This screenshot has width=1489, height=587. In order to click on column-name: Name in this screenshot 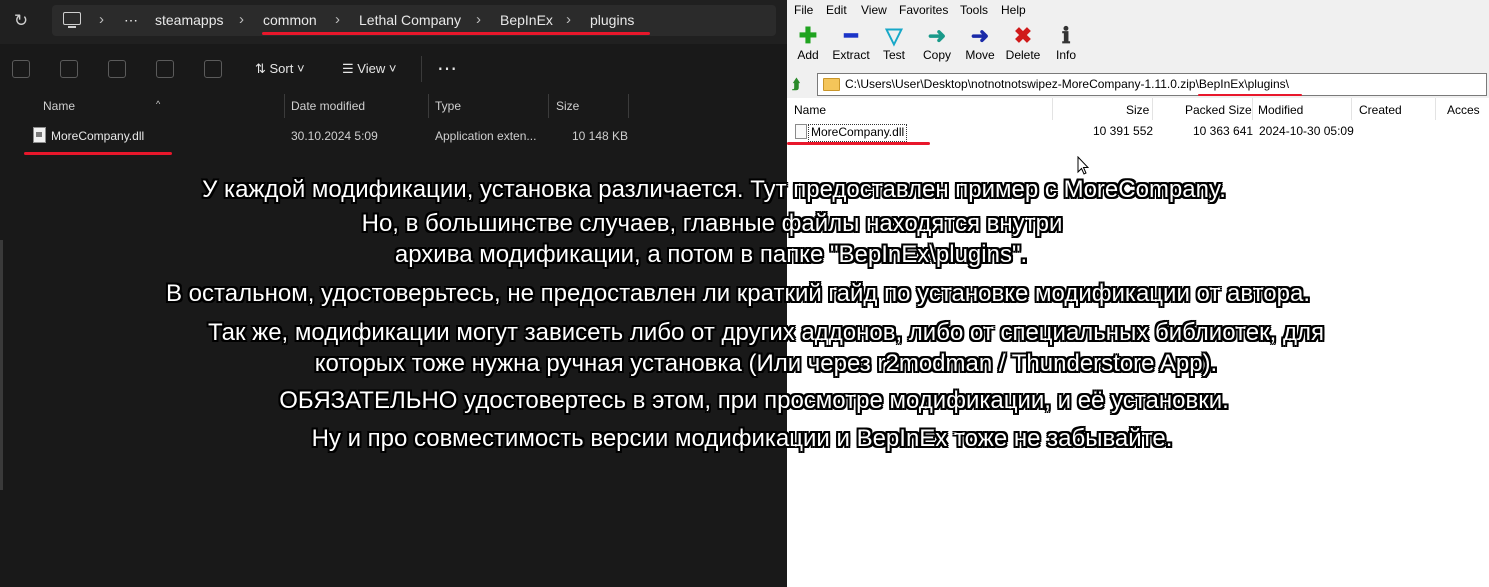, I will do `click(59, 106)`.